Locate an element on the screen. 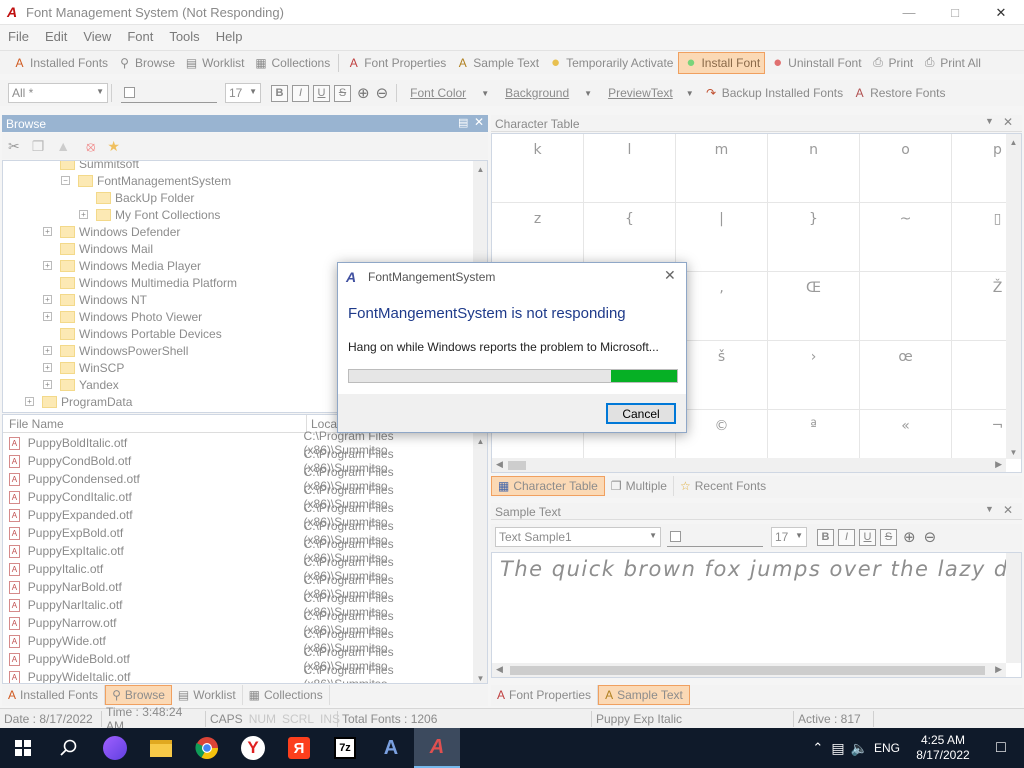 Image resolution: width=1024 pixels, height=768 pixels. tree-item: + Windows Media Player is located at coordinates (122, 265).